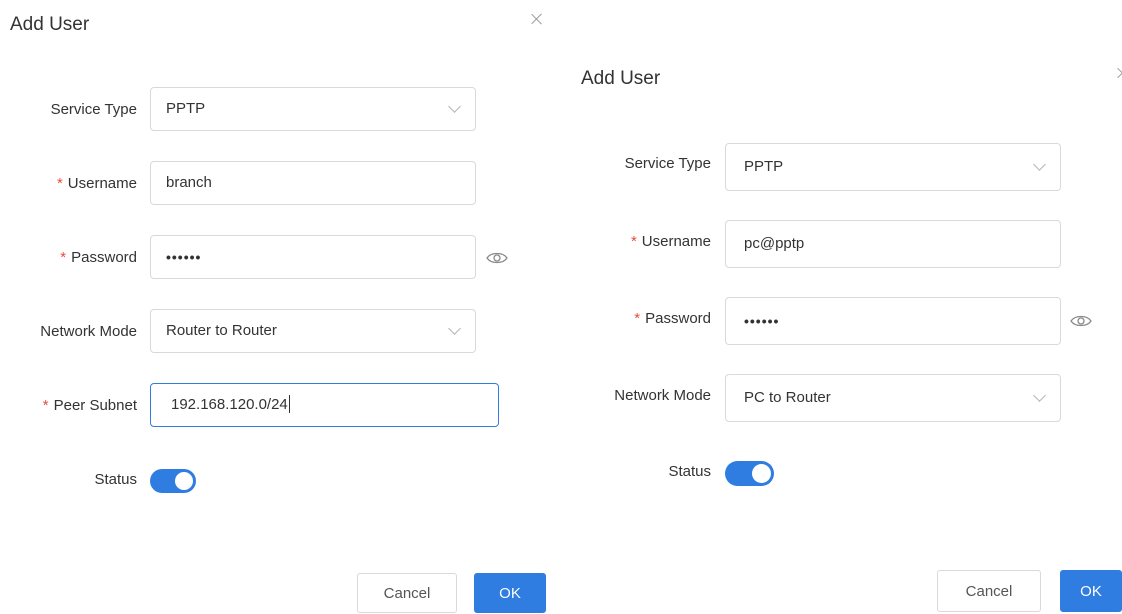 The height and width of the screenshot is (614, 1122). Describe the element at coordinates (221, 330) in the screenshot. I see `network-mode-value: Router to Router` at that location.